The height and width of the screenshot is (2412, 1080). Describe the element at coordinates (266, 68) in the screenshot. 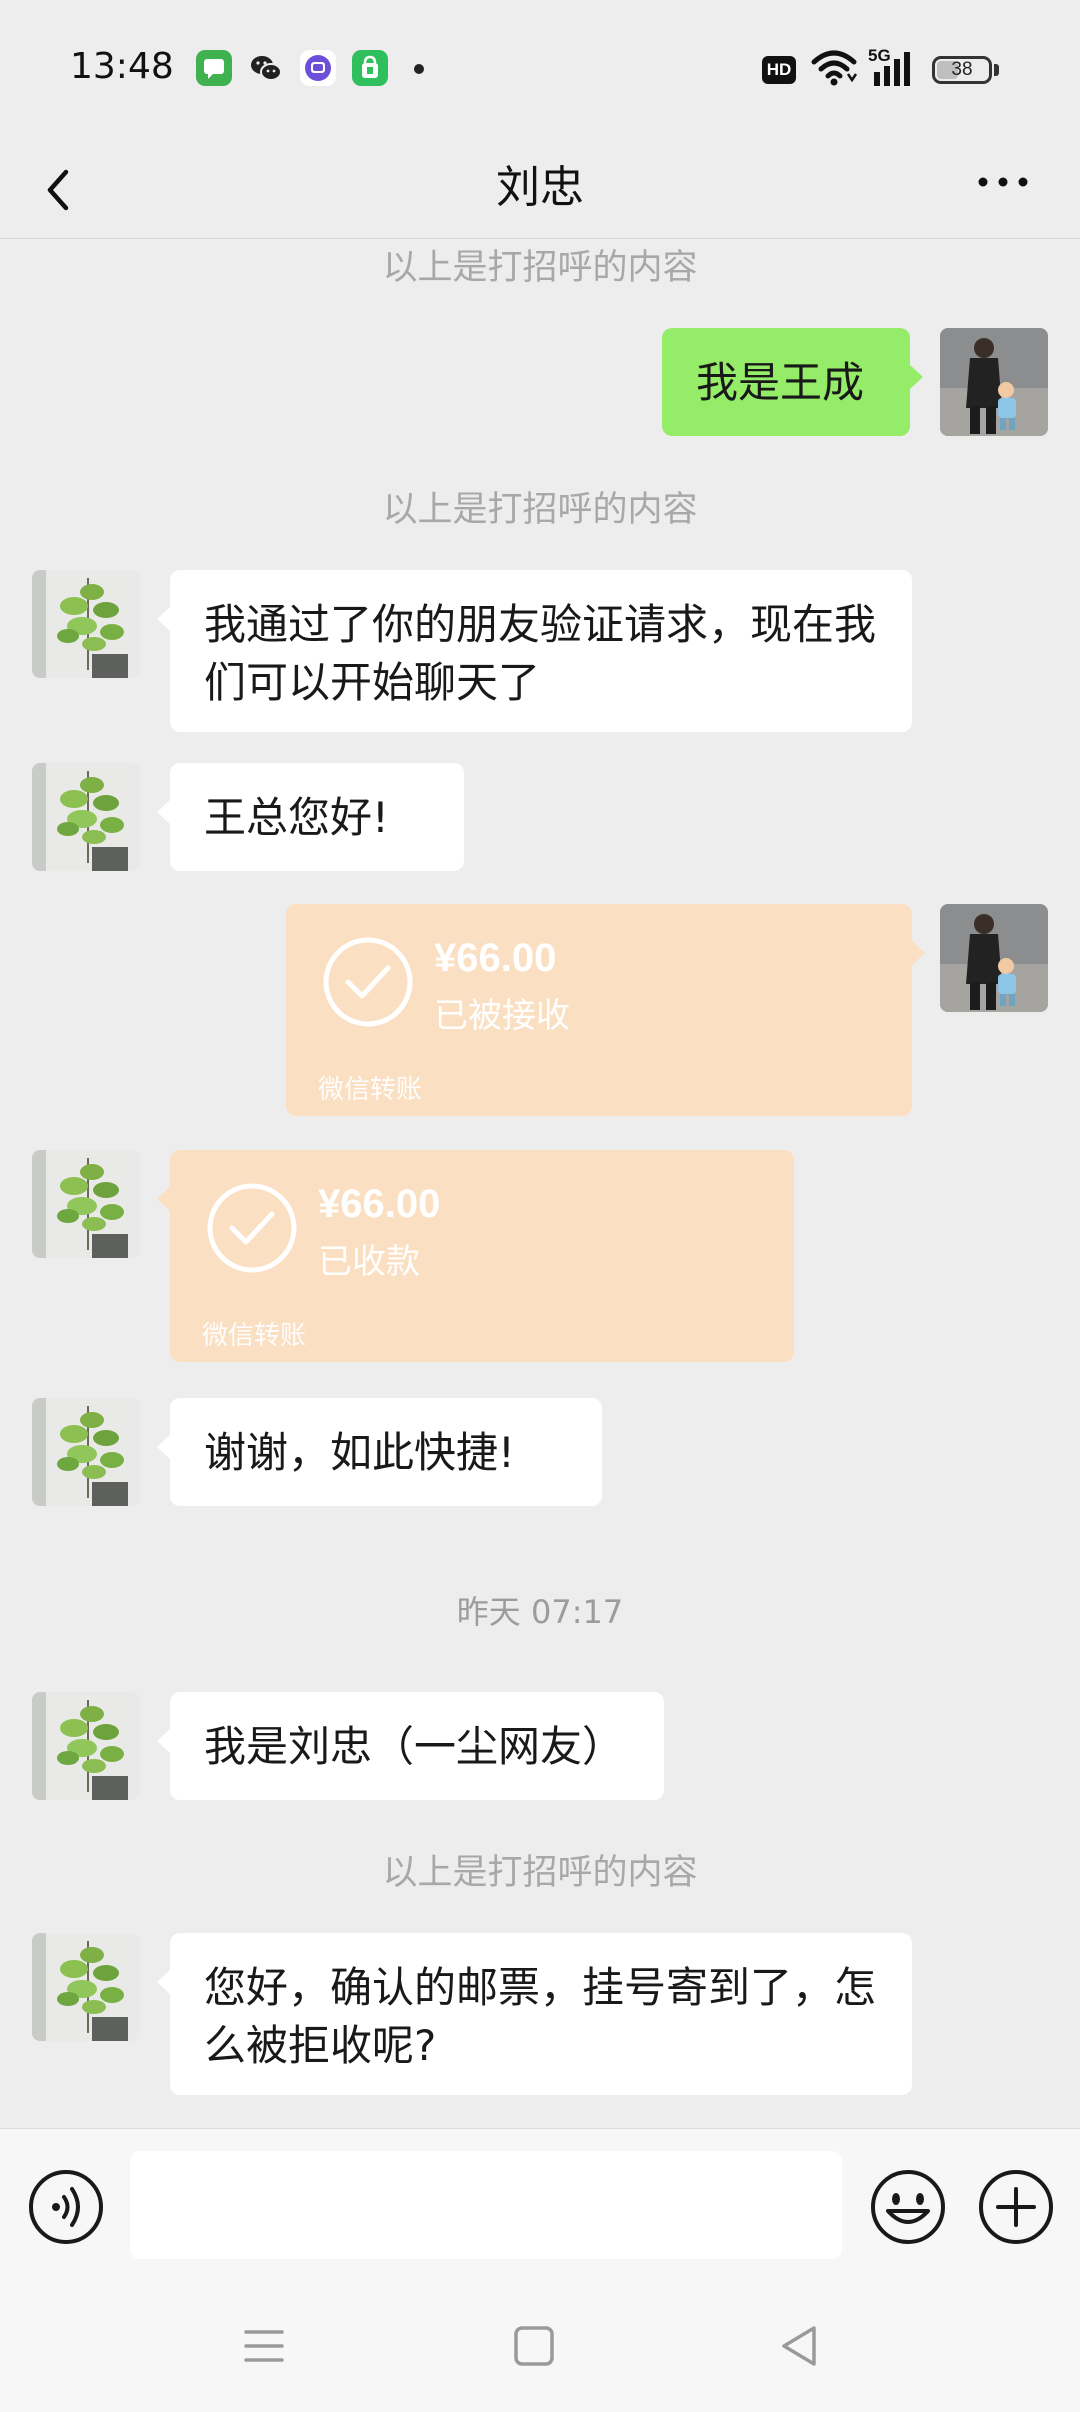

I see `wechat-app-icon` at that location.